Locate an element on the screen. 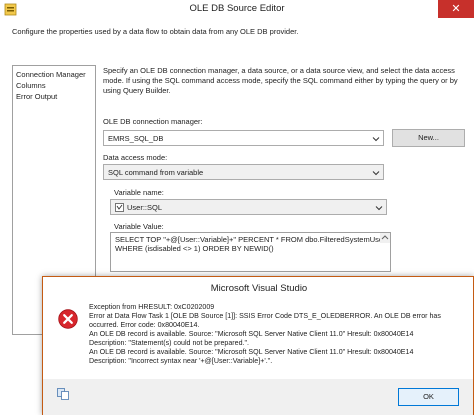 The height and width of the screenshot is (415, 474). variable-icon is located at coordinates (119, 207).